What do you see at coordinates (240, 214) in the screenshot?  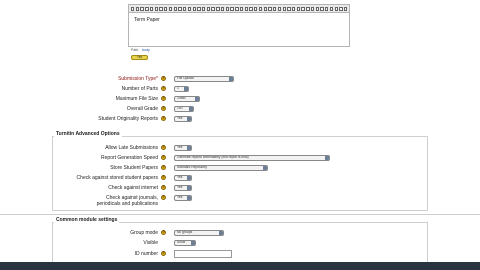 I see `section-divider` at bounding box center [240, 214].